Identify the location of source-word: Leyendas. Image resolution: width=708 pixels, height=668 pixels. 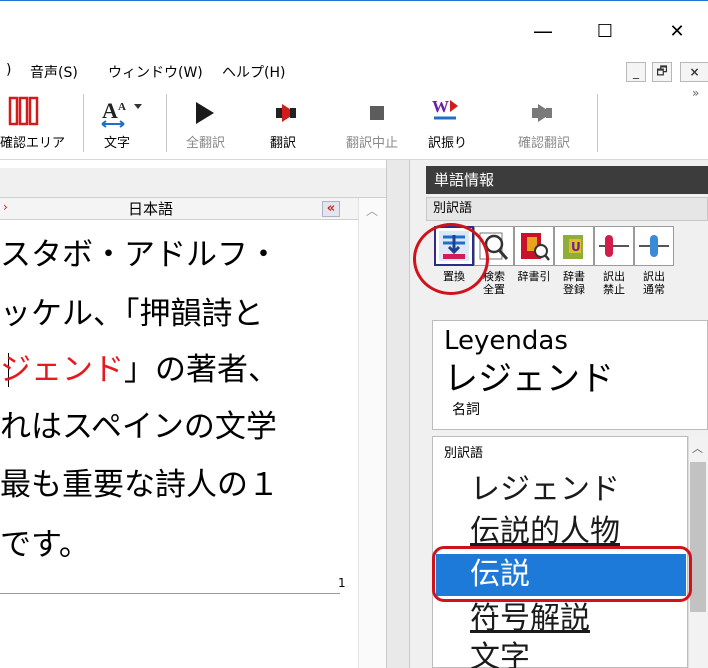
(506, 341).